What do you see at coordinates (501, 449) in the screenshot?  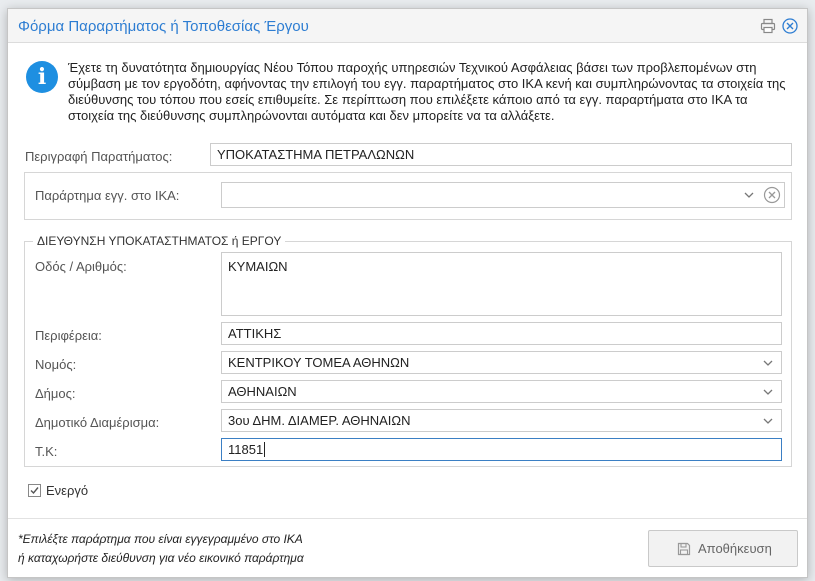 I see `postcode-input: 11851` at bounding box center [501, 449].